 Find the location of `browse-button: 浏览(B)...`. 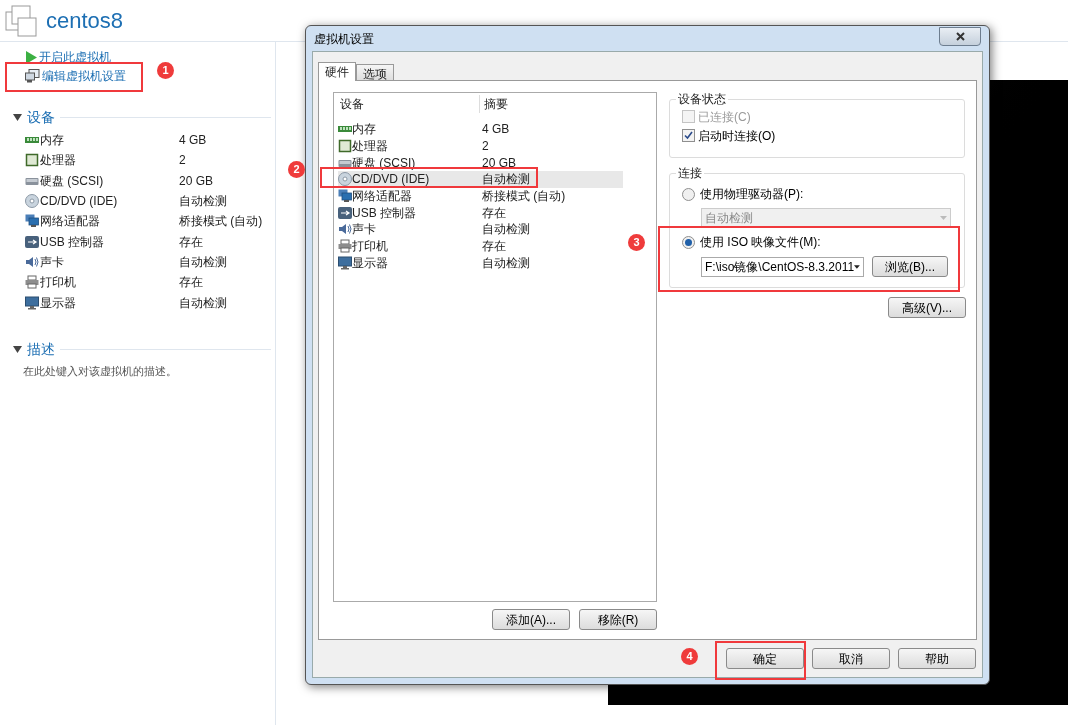

browse-button: 浏览(B)... is located at coordinates (910, 266).